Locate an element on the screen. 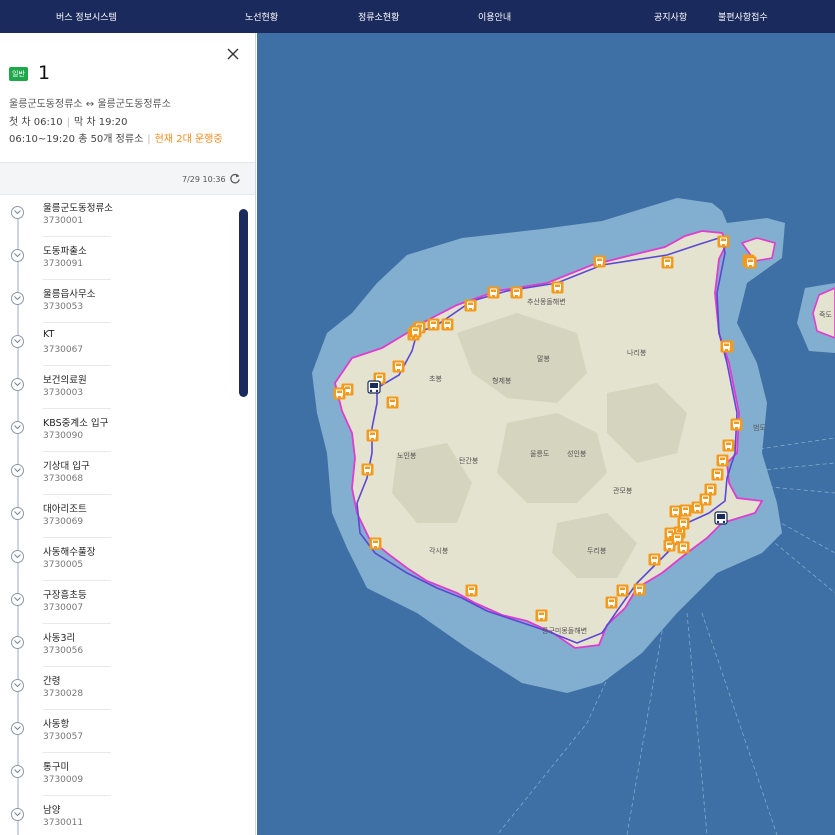 The image size is (835, 835). stop-name: 대아리조트 is located at coordinates (65, 509).